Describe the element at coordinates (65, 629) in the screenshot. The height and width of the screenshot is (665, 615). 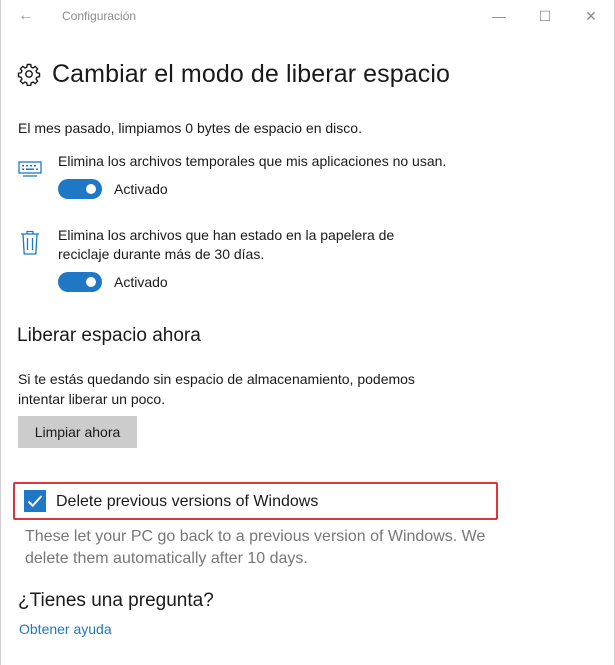
I see `get-help-link: Obtener ayuda` at that location.